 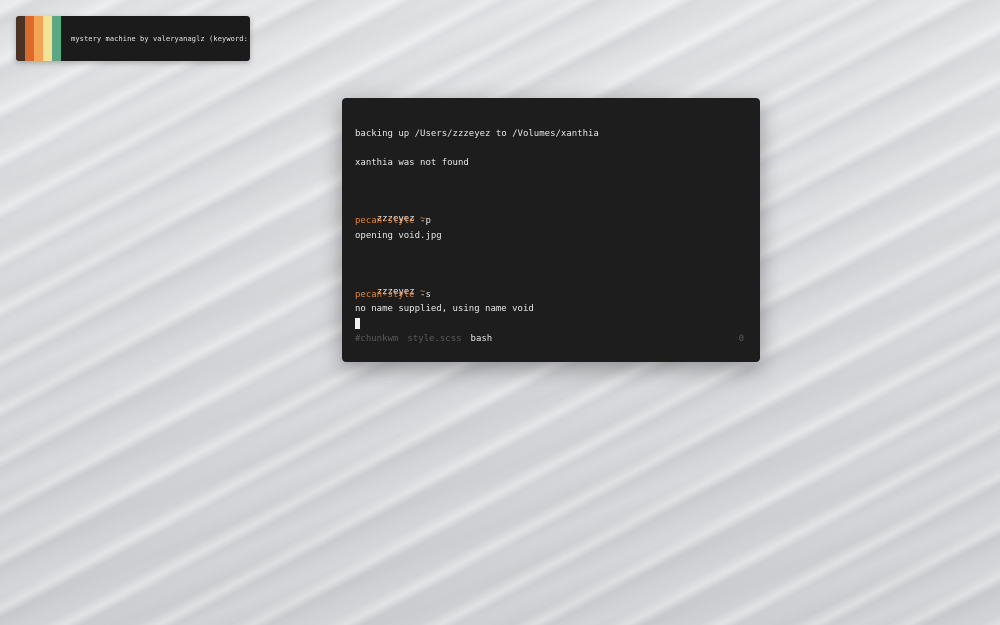 I want to click on terminal-command-line: pecan-style -s, so click(x=393, y=295).